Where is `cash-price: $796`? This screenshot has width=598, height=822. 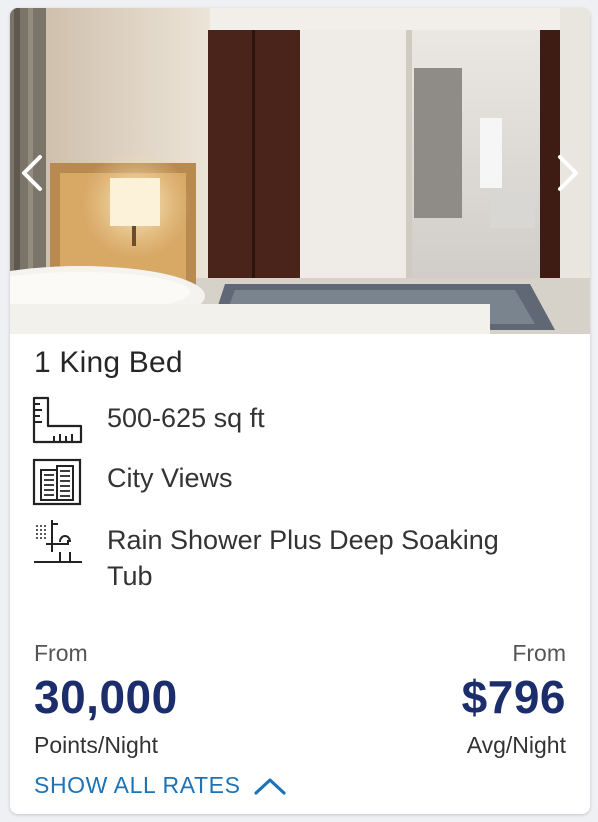 cash-price: $796 is located at coordinates (513, 697).